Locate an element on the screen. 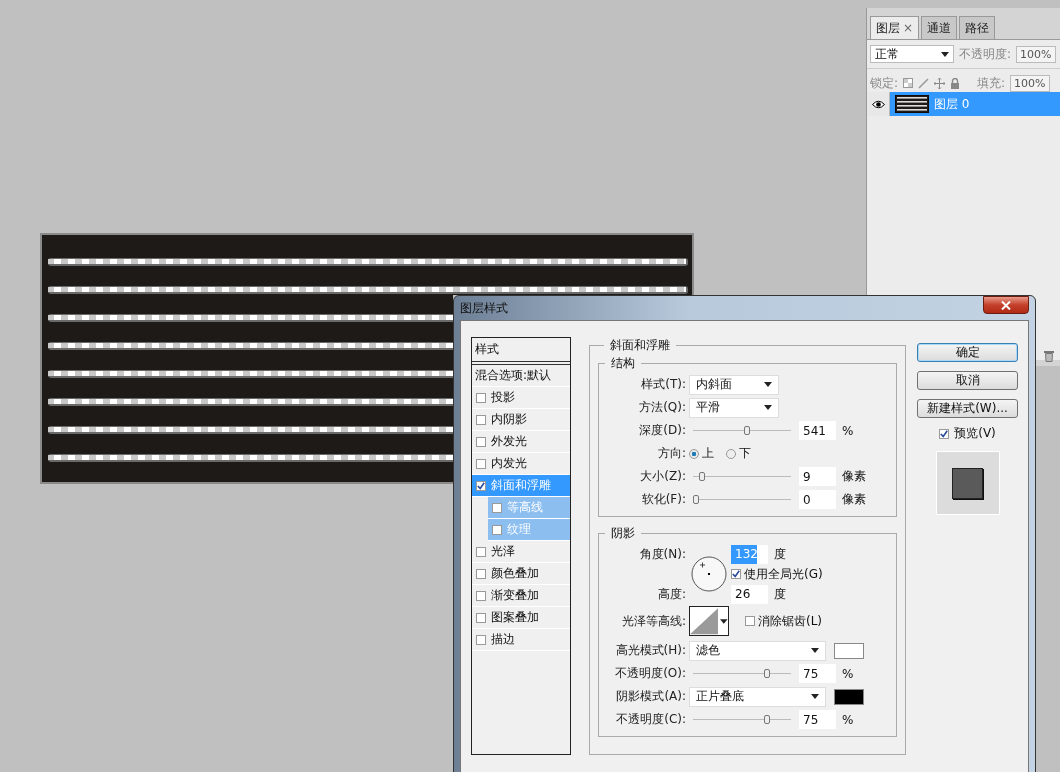 This screenshot has height=772, width=1060. field-label: 高度: is located at coordinates (671, 594).